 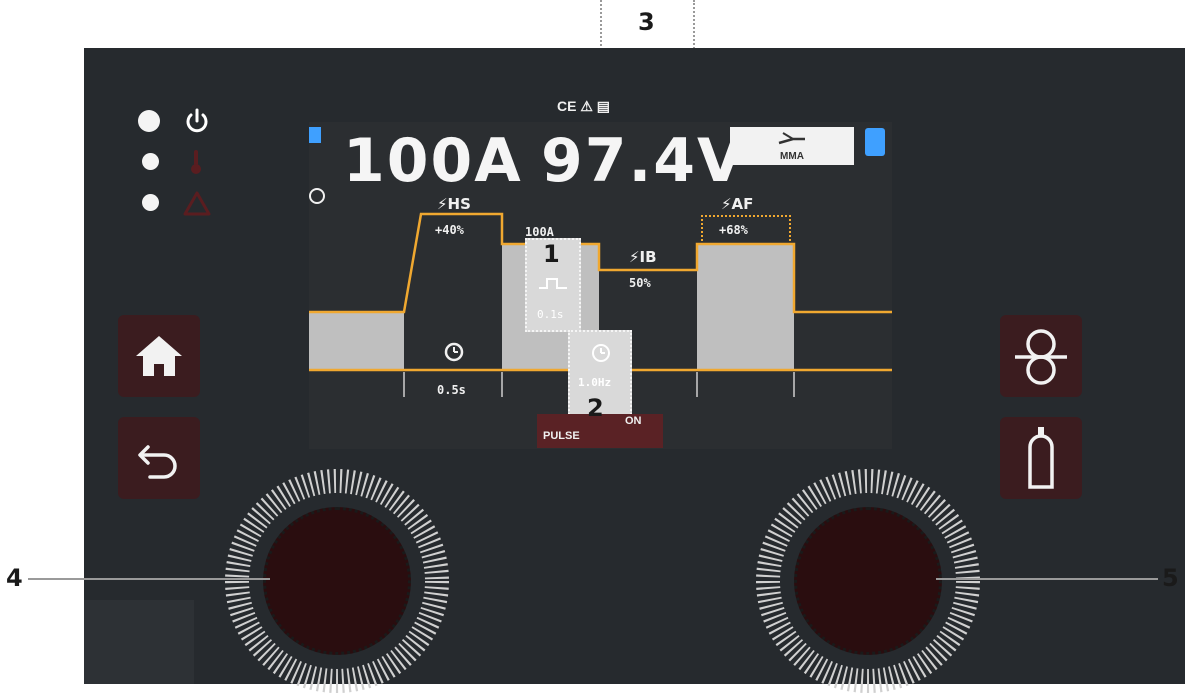 What do you see at coordinates (451, 390) in the screenshot?
I see `time-value: 0.5s` at bounding box center [451, 390].